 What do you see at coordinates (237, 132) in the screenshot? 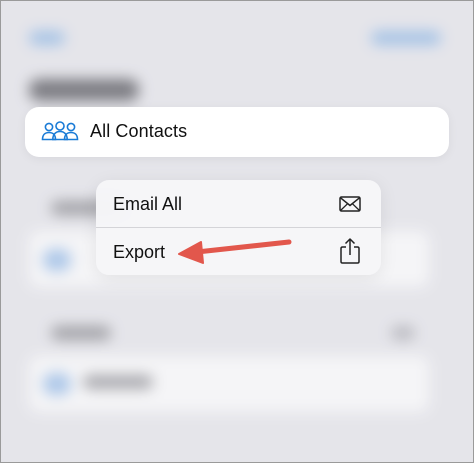
I see `all-contacts-pill: All Contacts` at bounding box center [237, 132].